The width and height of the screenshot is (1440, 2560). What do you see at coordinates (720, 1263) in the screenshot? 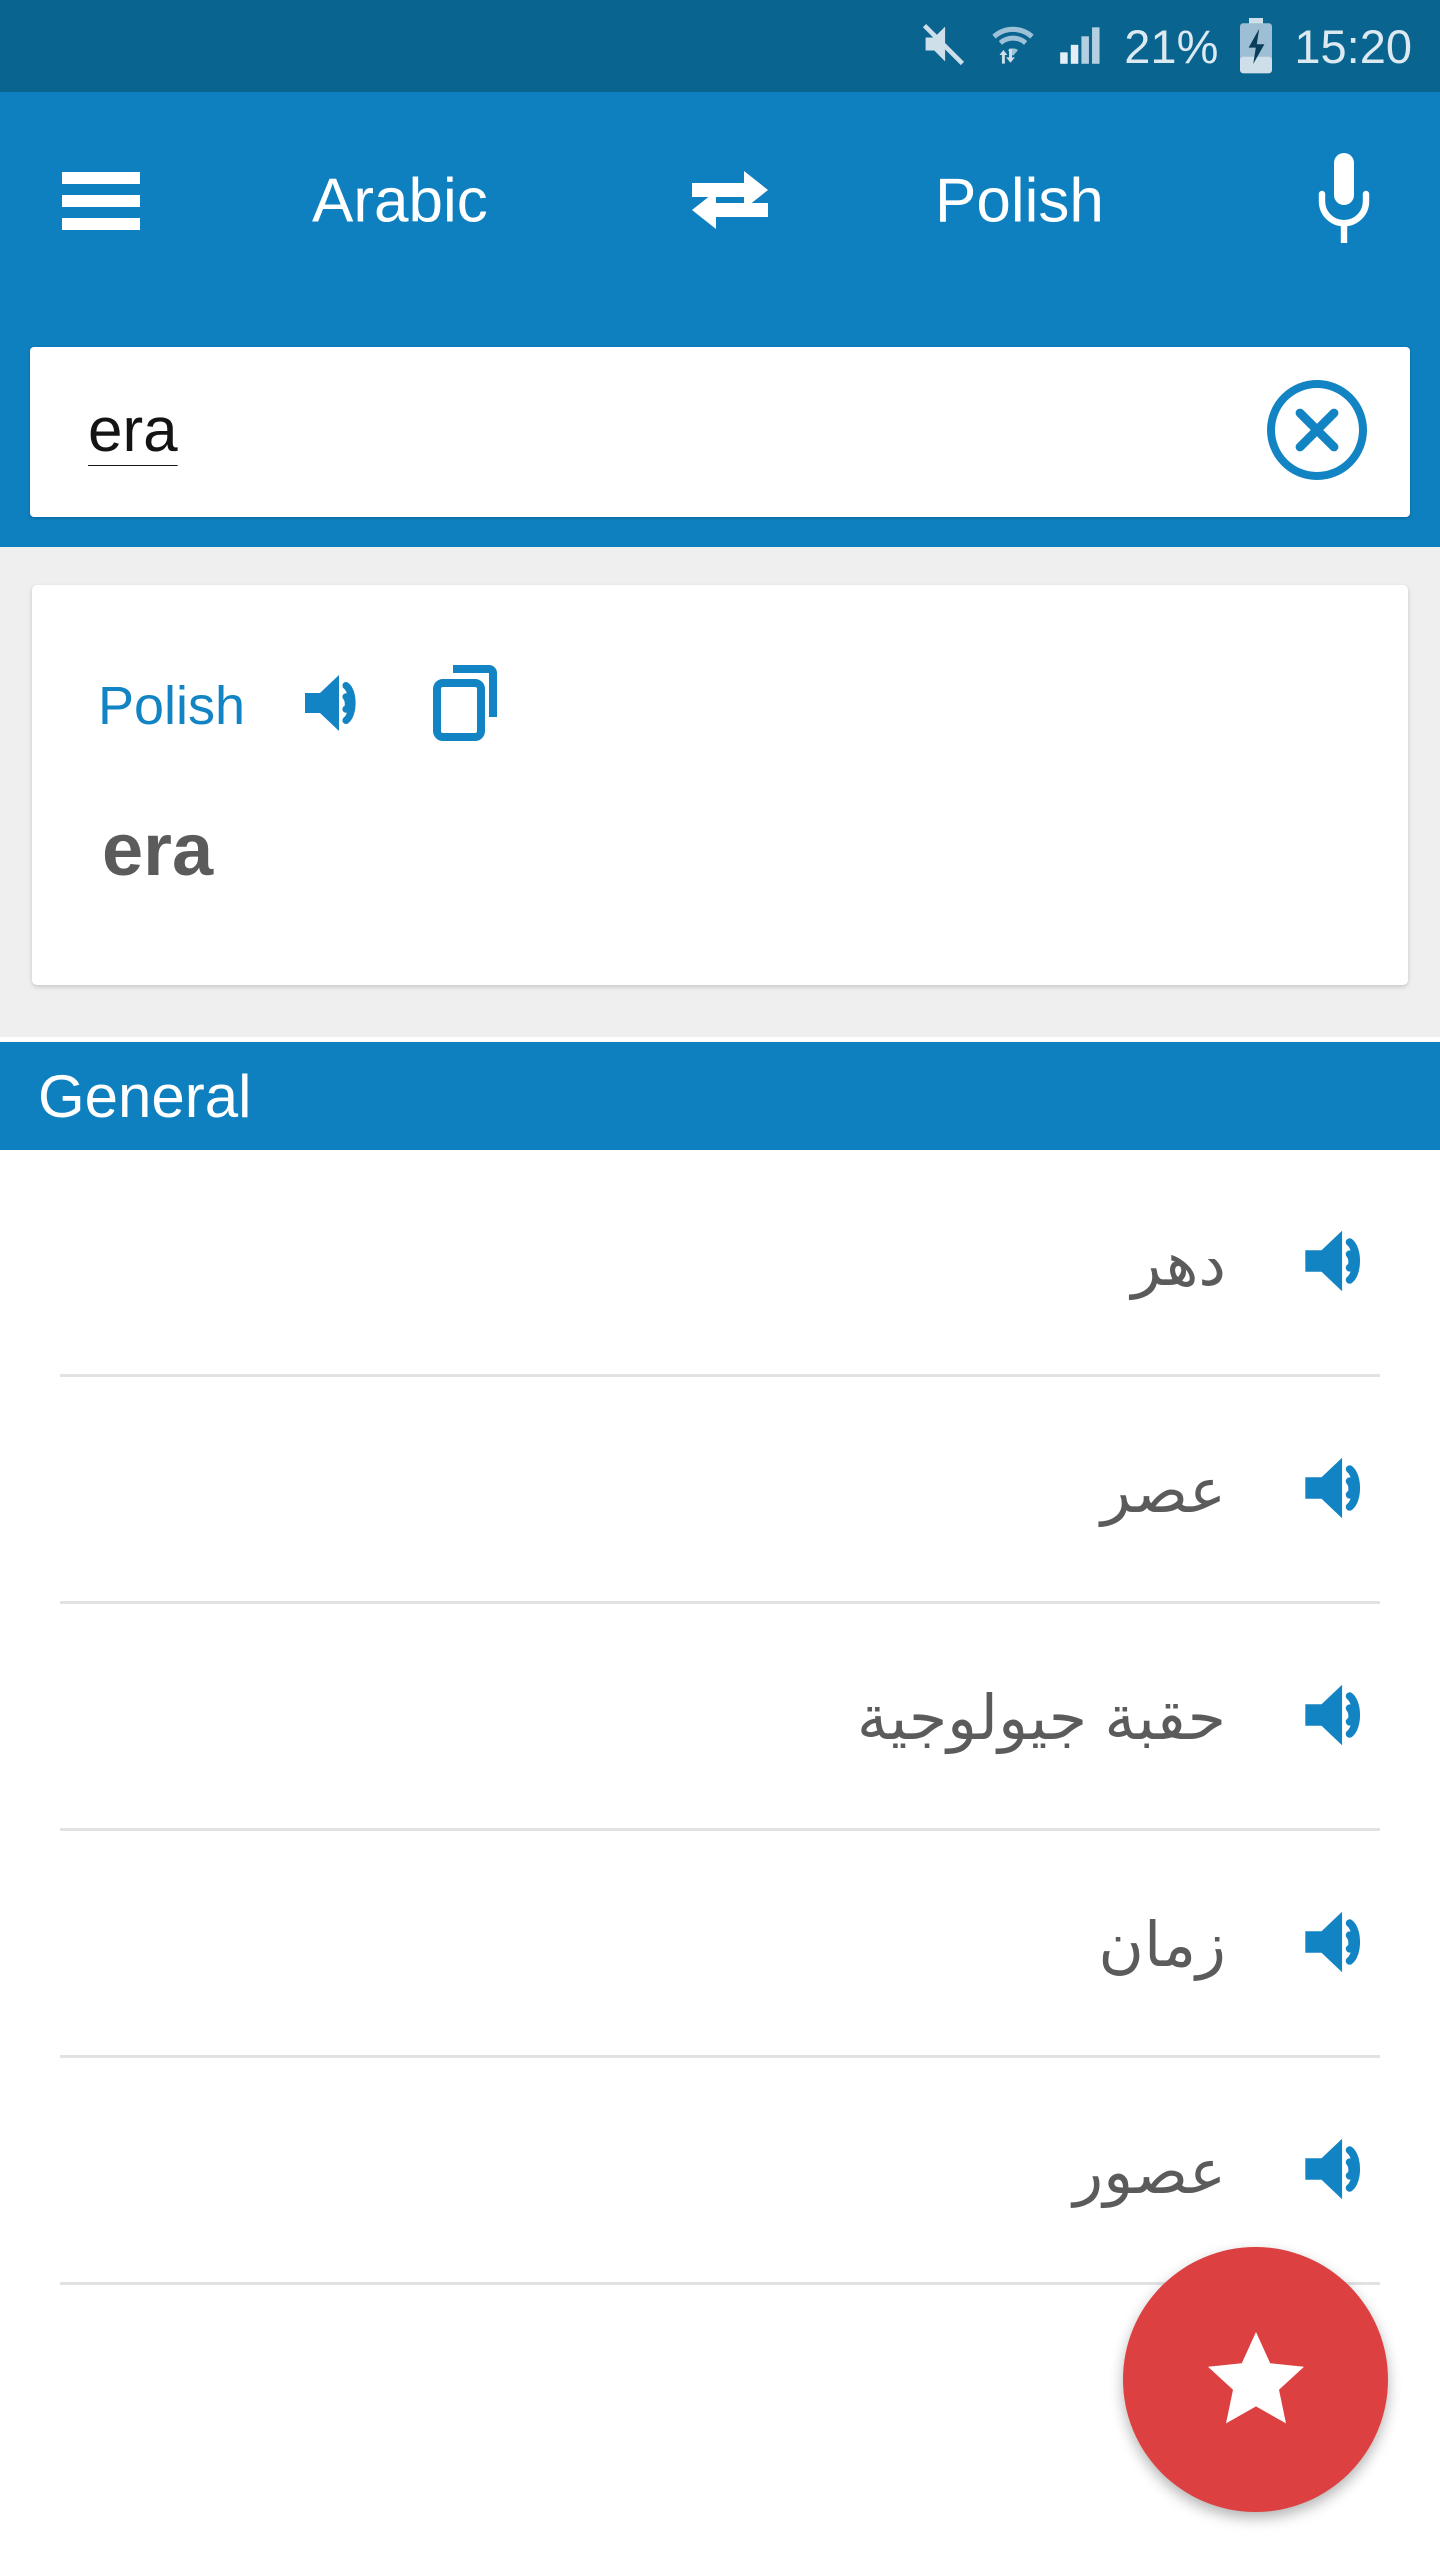
I see `table-row: دهر` at bounding box center [720, 1263].